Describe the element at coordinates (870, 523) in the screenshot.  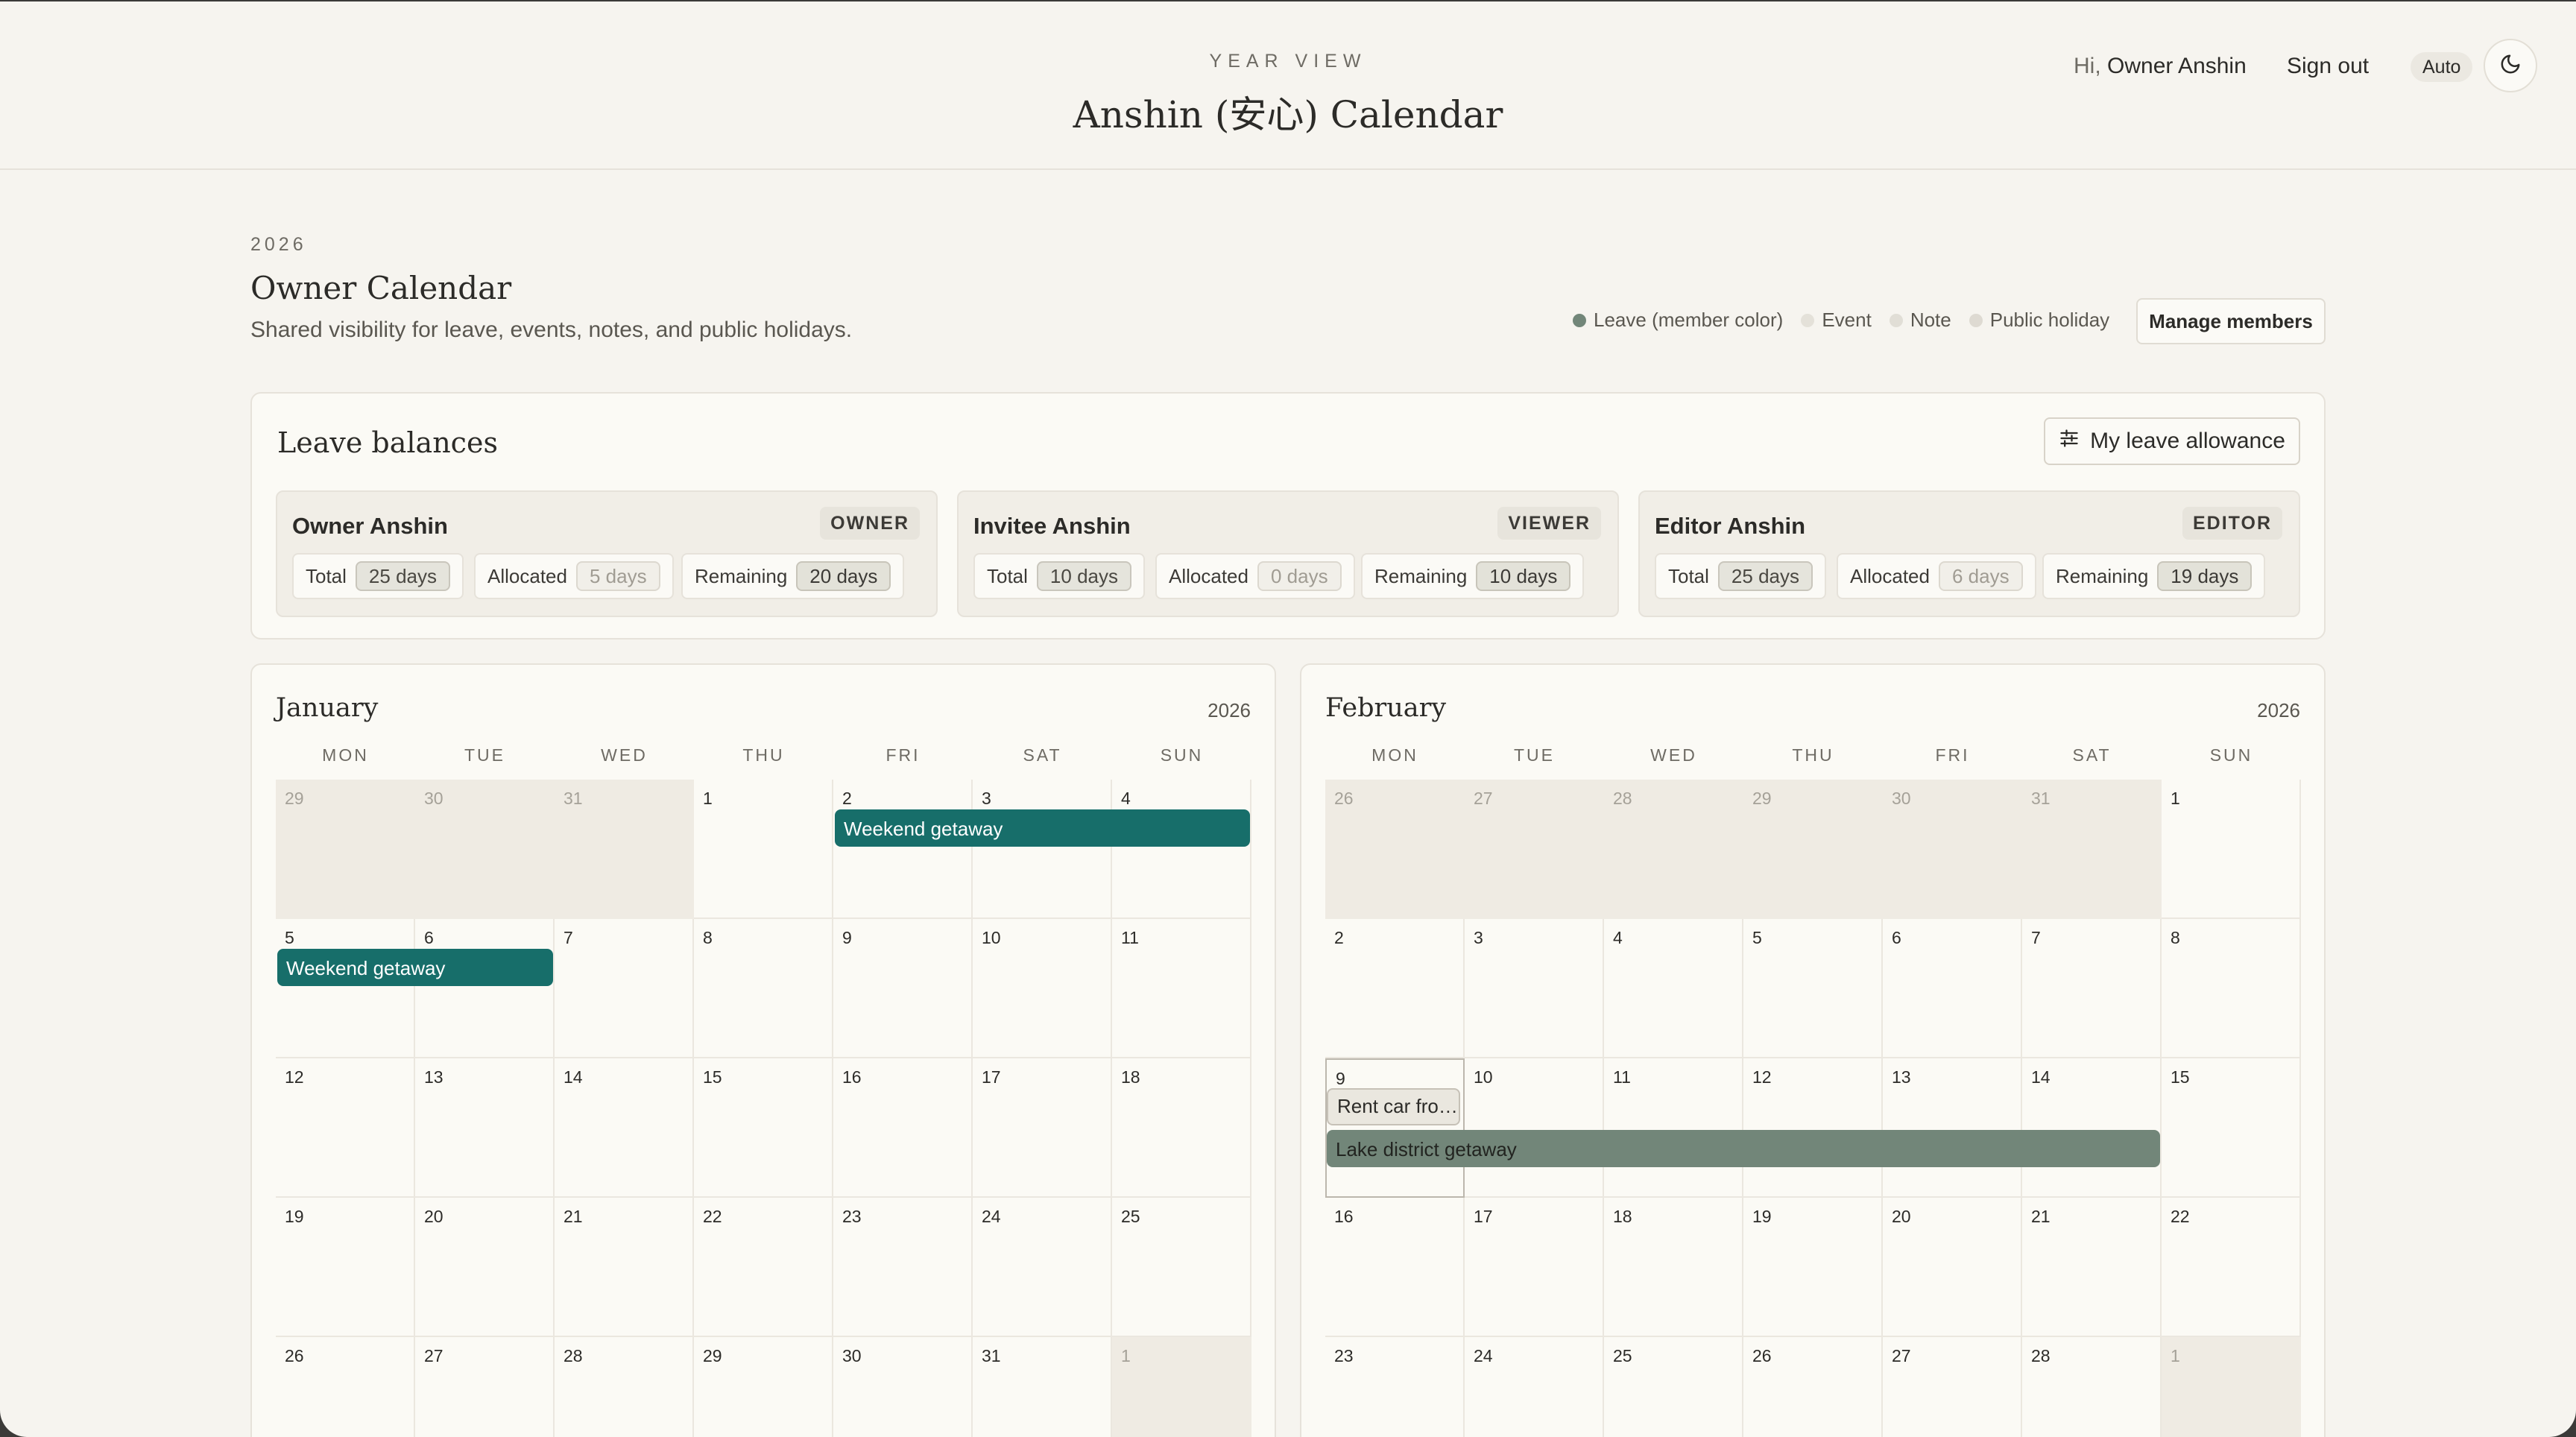
I see `role-badge: OWNER` at that location.